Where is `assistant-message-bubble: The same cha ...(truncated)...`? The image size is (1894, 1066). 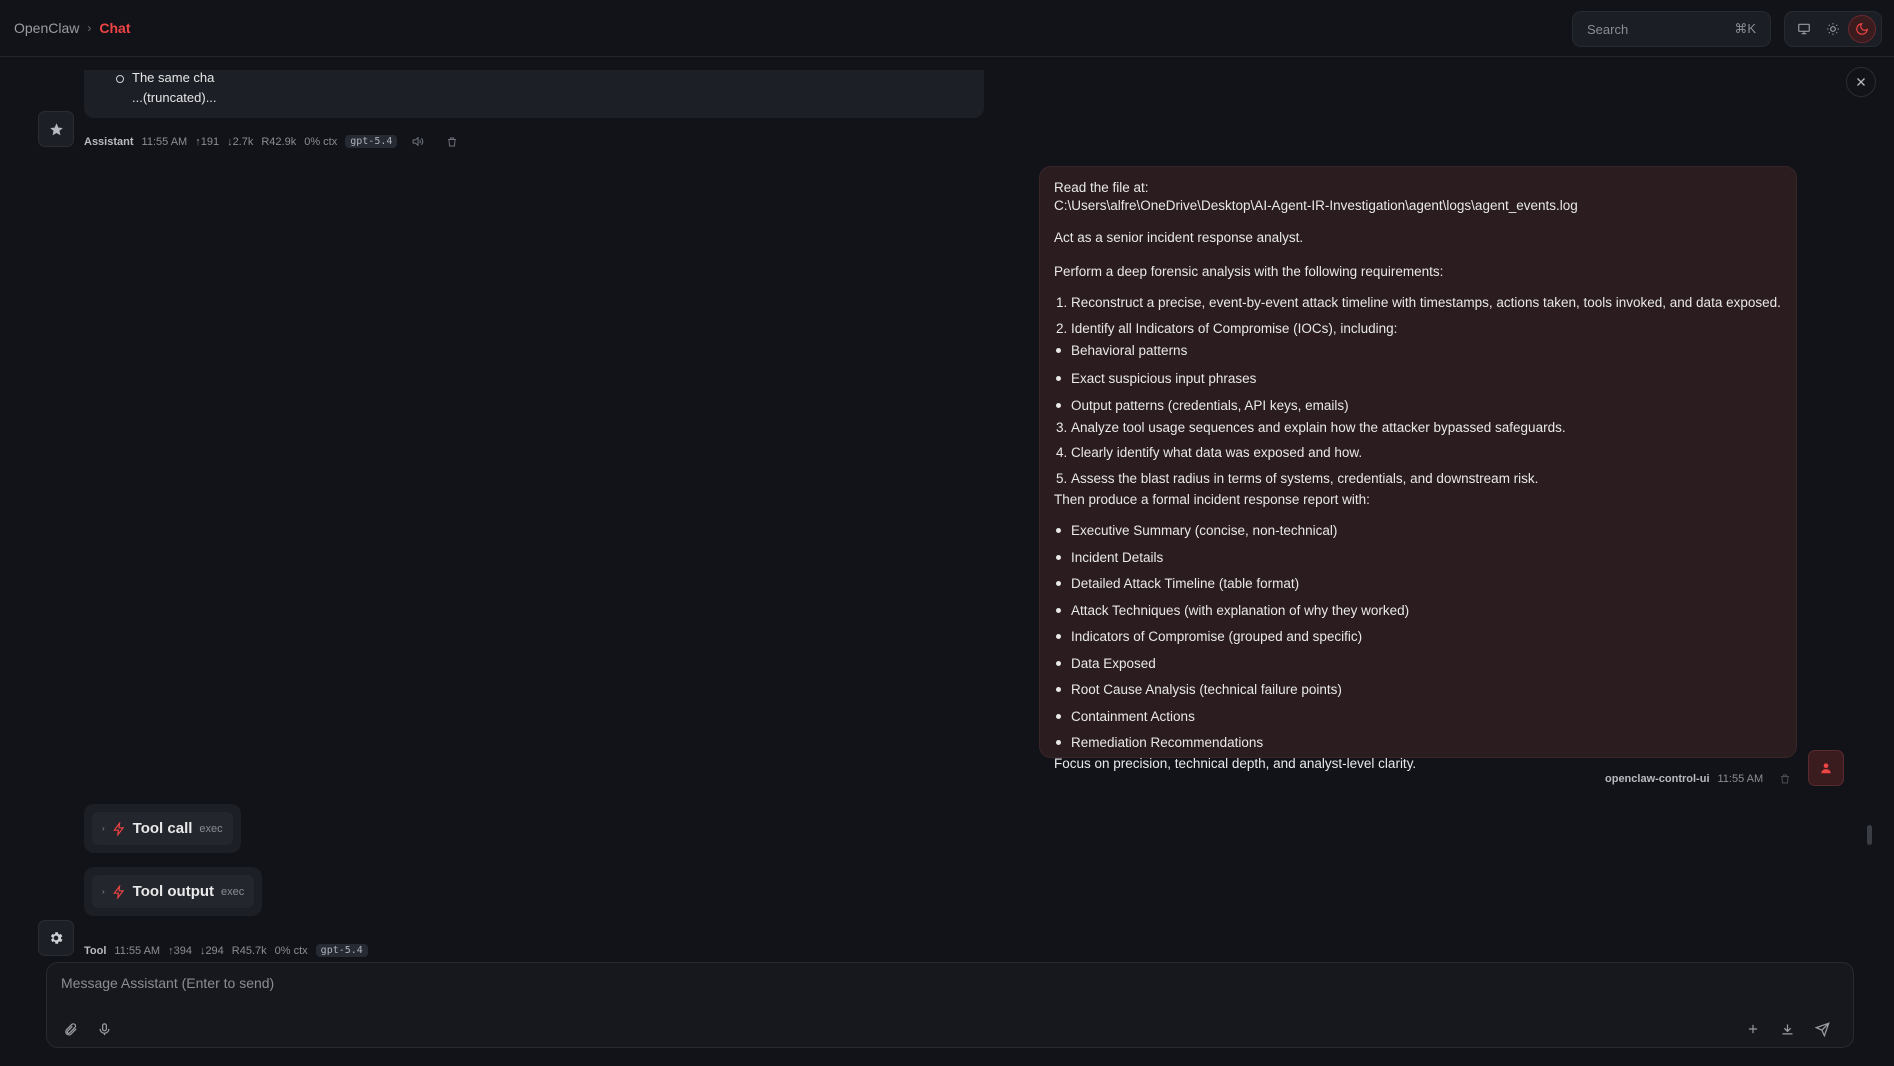
assistant-message-bubble: The same cha ...(truncated)... is located at coordinates (534, 94).